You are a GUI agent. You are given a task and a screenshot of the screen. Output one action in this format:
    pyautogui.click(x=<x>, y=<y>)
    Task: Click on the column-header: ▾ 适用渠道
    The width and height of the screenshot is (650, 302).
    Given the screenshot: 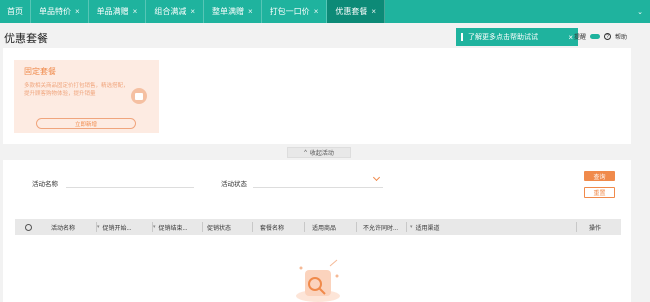 What is the action you would take?
    pyautogui.click(x=492, y=227)
    